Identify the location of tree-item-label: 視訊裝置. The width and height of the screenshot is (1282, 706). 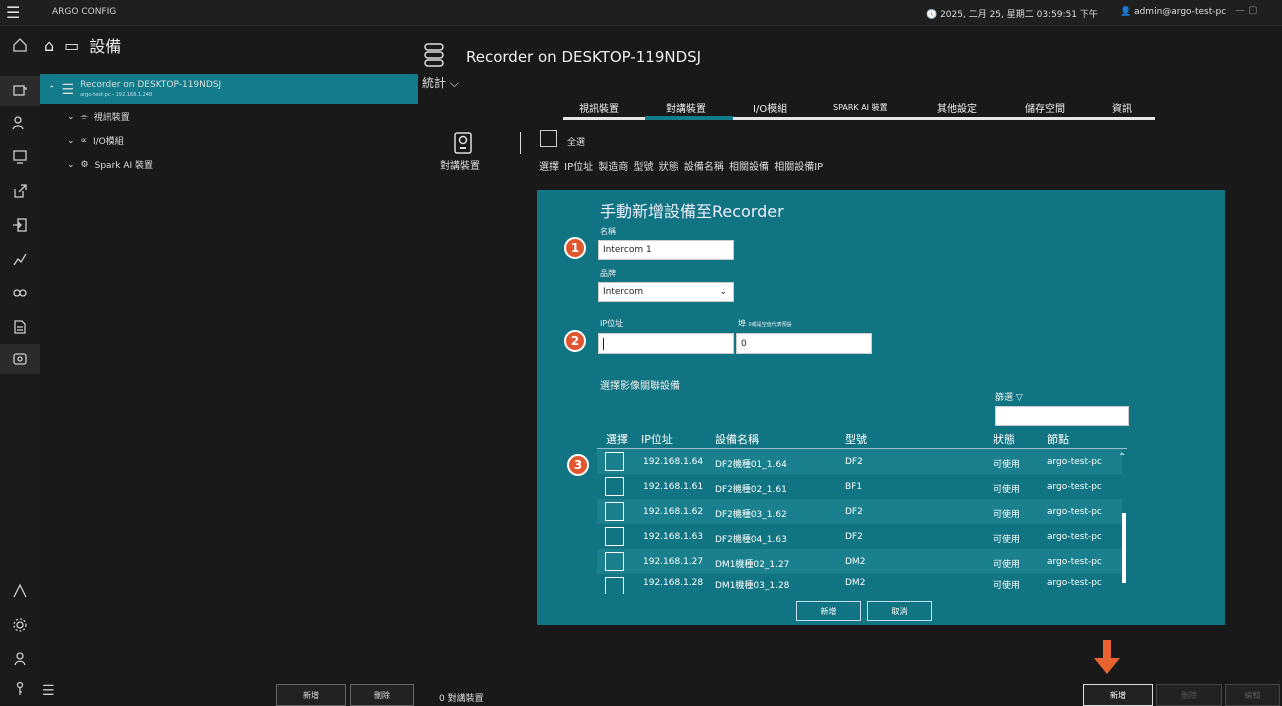
(111, 118).